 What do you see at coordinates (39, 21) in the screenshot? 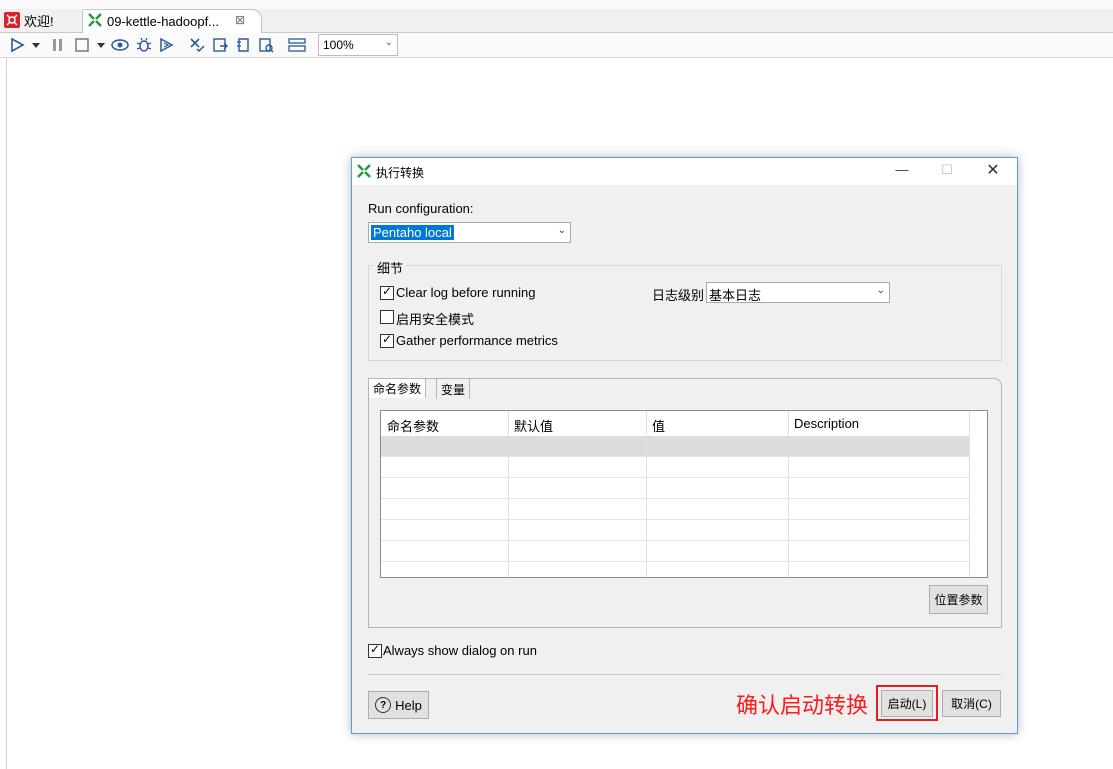
I see `tab-welcome-label: 欢迎!` at bounding box center [39, 21].